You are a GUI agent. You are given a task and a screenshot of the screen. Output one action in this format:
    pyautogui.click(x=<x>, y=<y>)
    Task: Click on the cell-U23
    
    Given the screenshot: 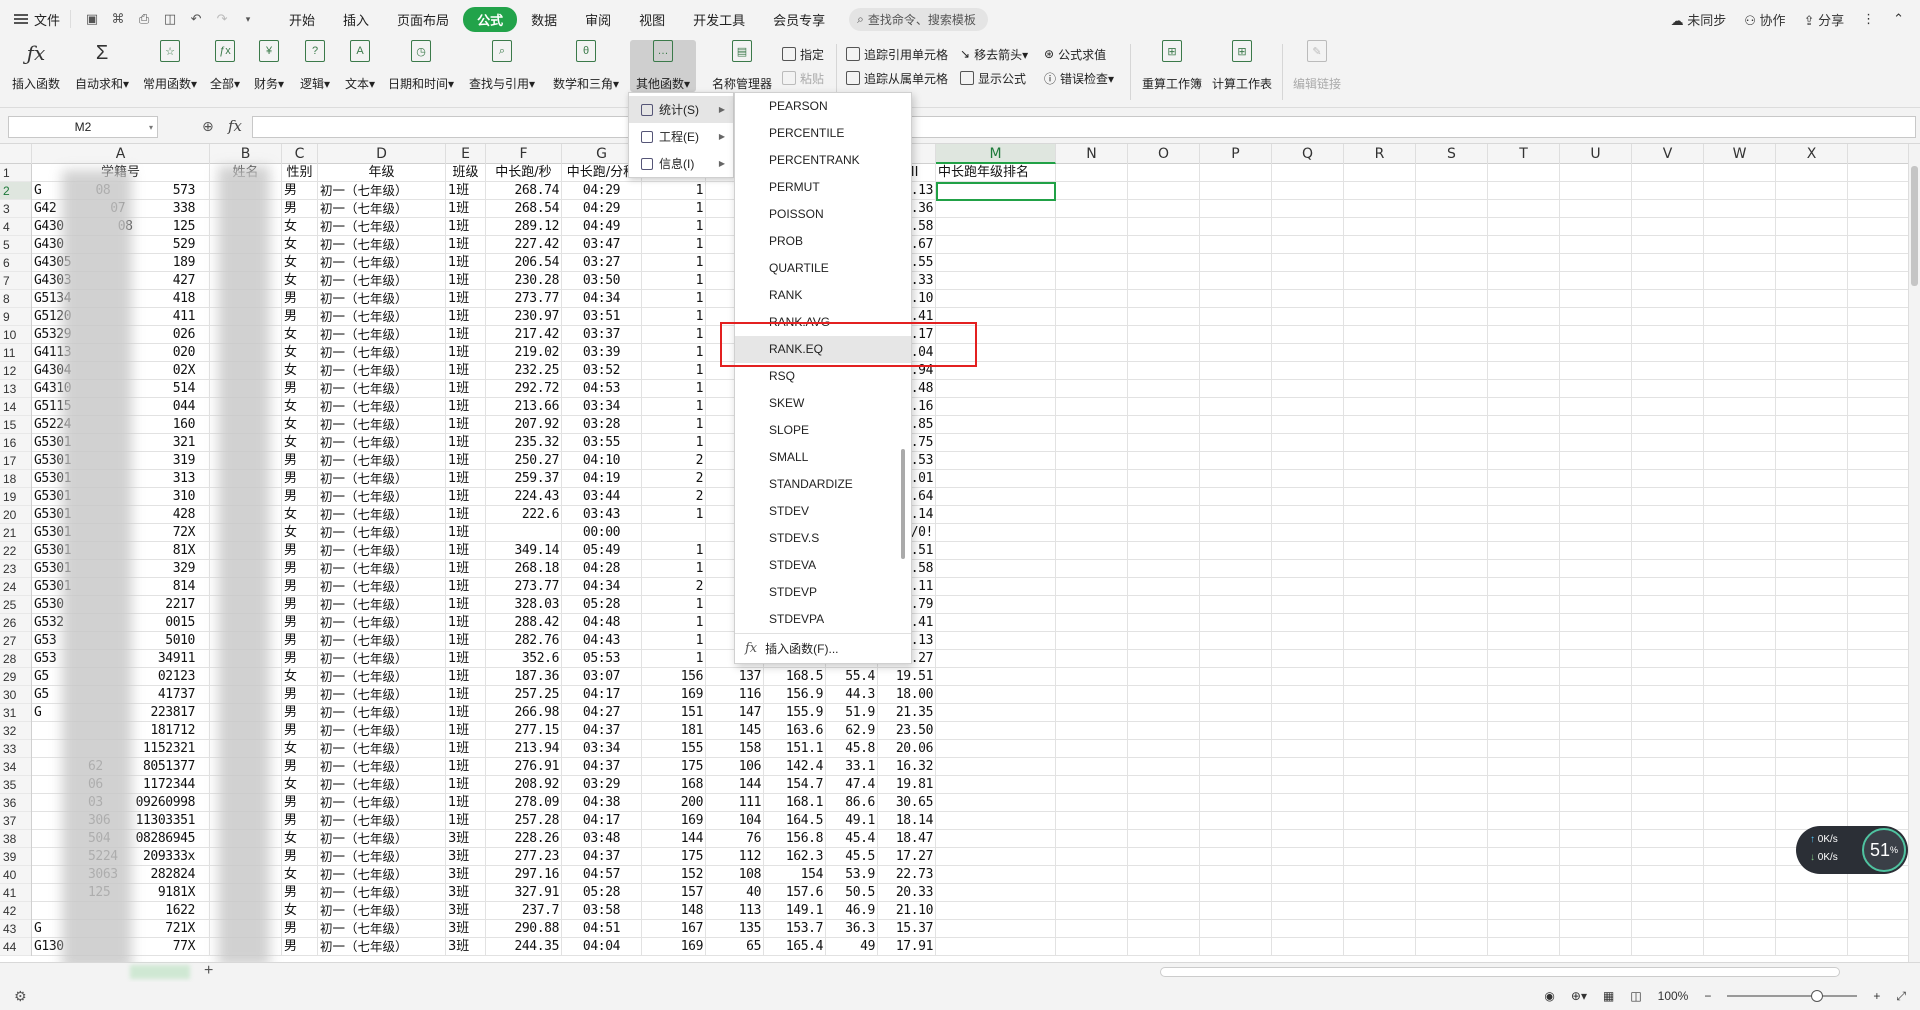 What is the action you would take?
    pyautogui.click(x=1596, y=569)
    